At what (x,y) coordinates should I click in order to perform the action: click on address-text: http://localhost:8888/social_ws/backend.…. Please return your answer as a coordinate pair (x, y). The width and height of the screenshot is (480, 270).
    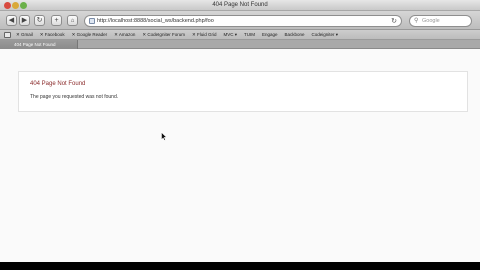
    Looking at the image, I should click on (155, 21).